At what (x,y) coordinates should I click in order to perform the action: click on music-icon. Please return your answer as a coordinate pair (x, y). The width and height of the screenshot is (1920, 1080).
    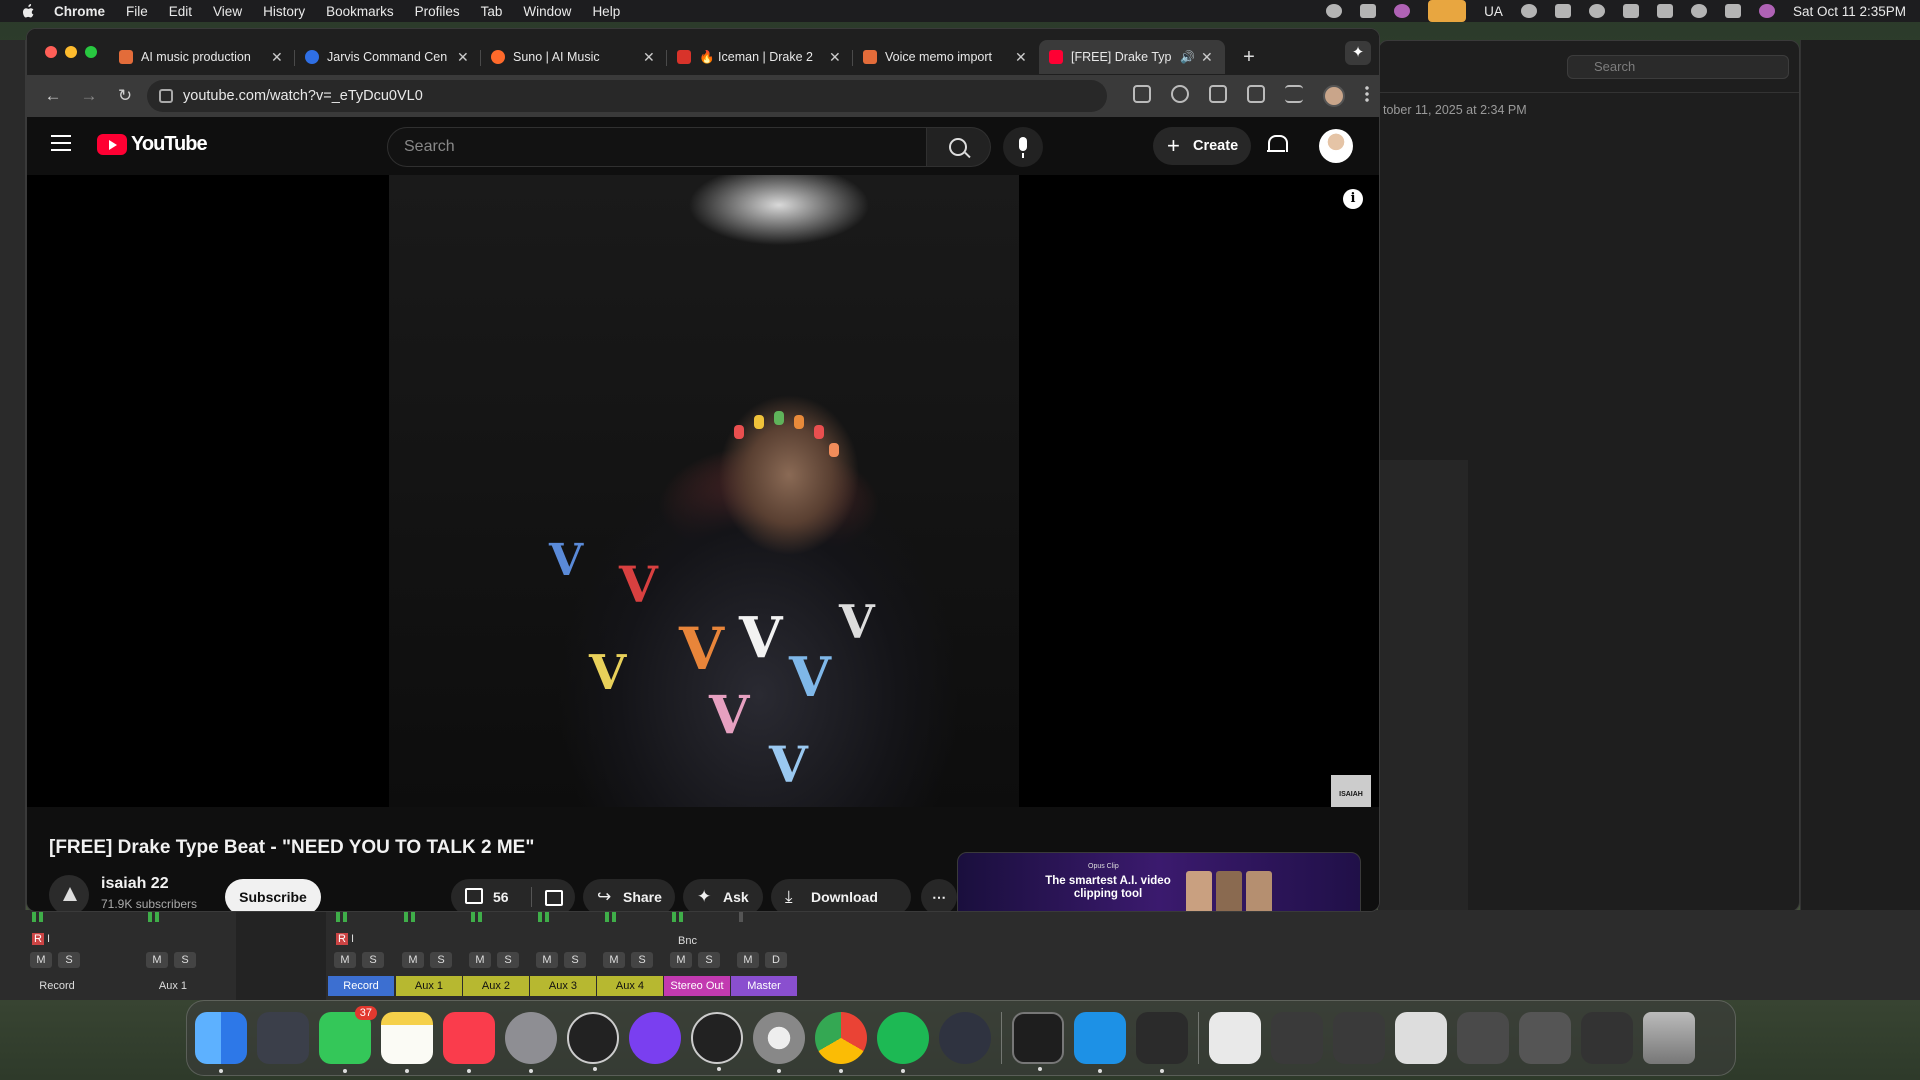
    Looking at the image, I should click on (469, 1042).